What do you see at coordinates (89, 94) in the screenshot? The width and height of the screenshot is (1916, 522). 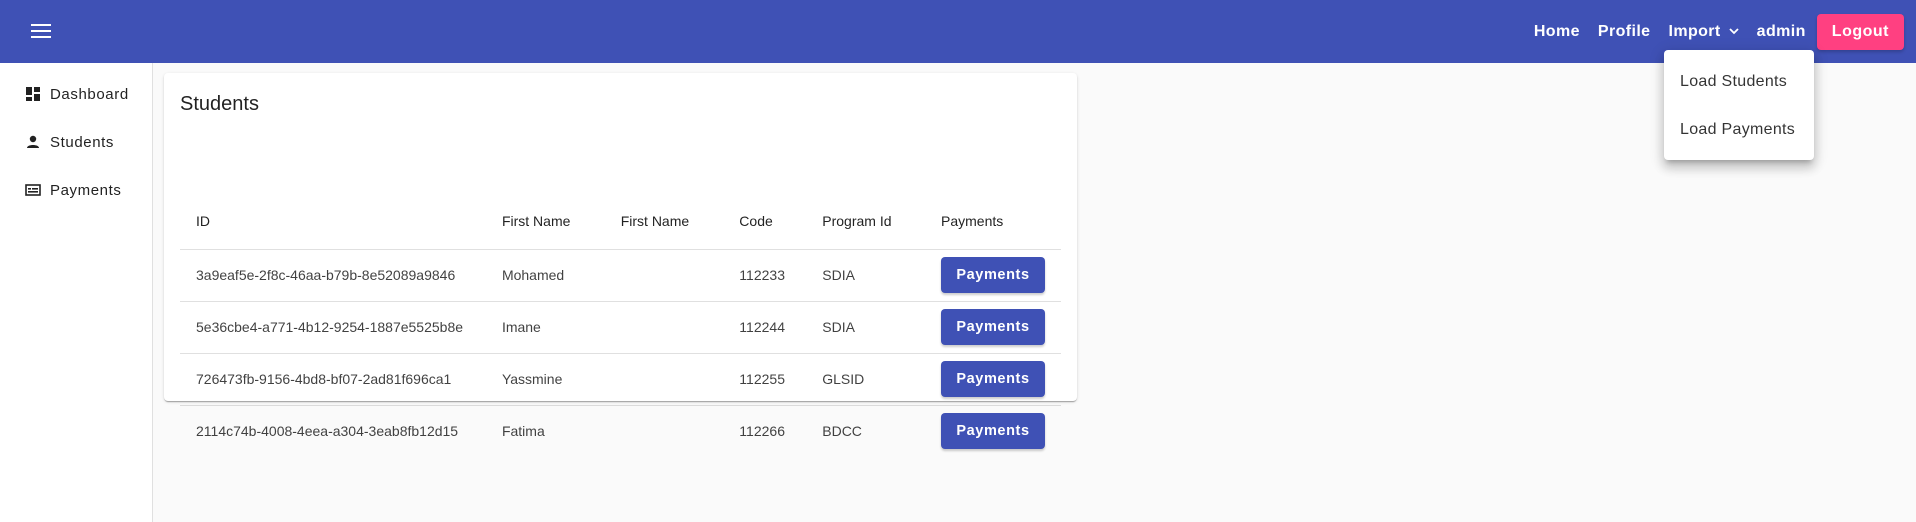 I see `sidebar-item-label: Dashboard` at bounding box center [89, 94].